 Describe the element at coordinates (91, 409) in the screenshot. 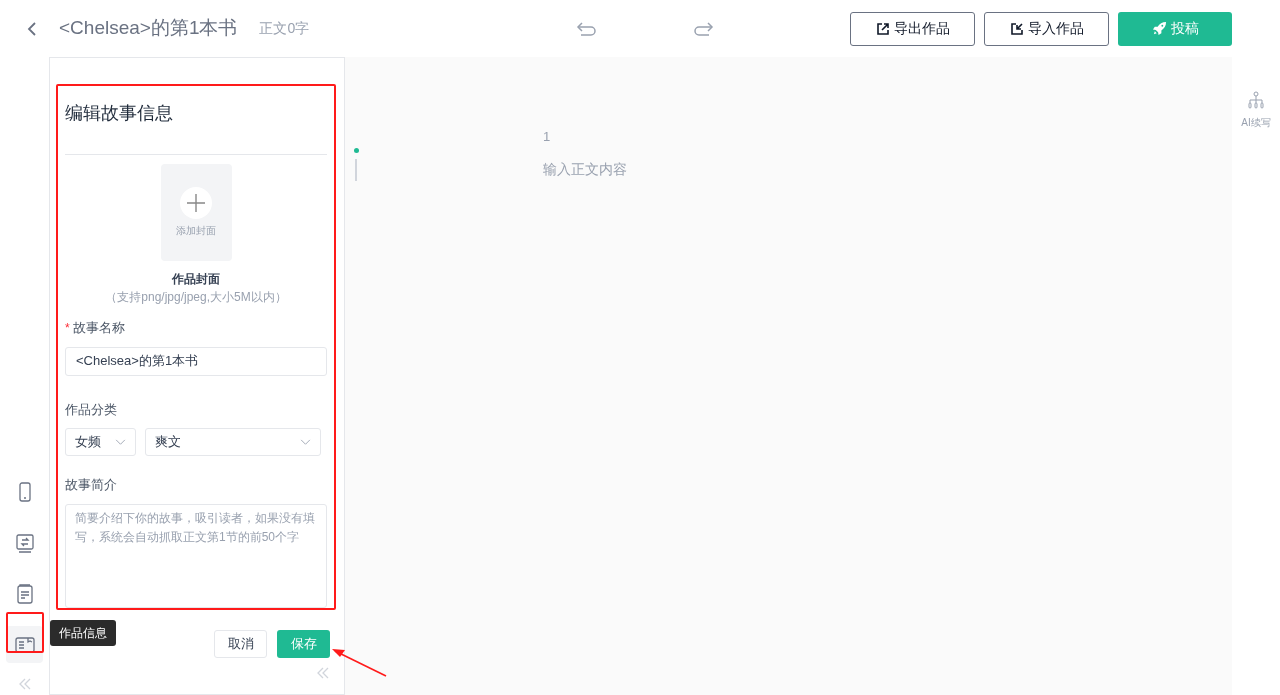

I see `field-label: 作品分类` at that location.